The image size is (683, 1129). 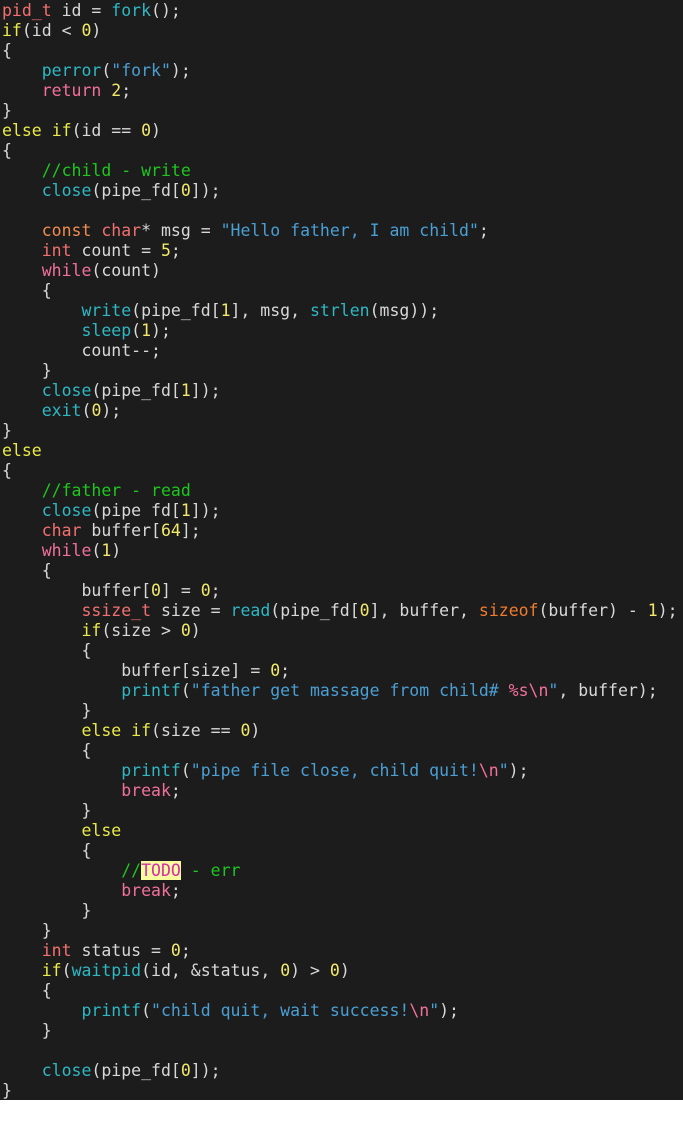 What do you see at coordinates (341, 731) in the screenshot?
I see `code-line: else if(size == 0)` at bounding box center [341, 731].